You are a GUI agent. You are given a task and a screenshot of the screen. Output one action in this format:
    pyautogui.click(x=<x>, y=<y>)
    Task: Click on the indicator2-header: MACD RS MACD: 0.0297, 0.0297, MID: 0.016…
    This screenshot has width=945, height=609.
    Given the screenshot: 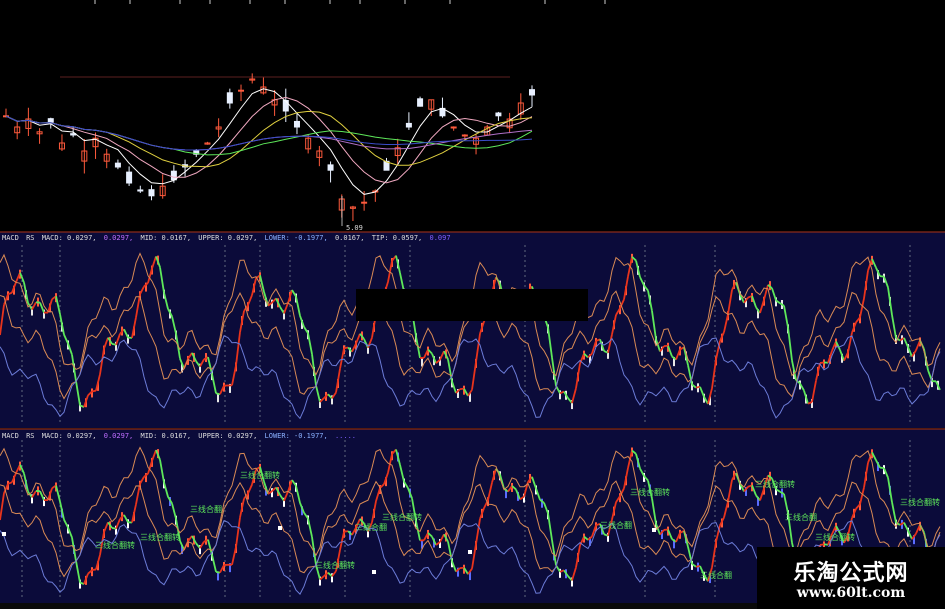 What is the action you would take?
    pyautogui.click(x=179, y=436)
    